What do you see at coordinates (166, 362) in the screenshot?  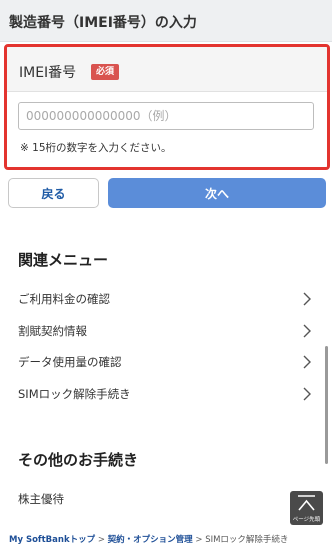 I see `menu-item-data-usage: データ使用量の確認` at bounding box center [166, 362].